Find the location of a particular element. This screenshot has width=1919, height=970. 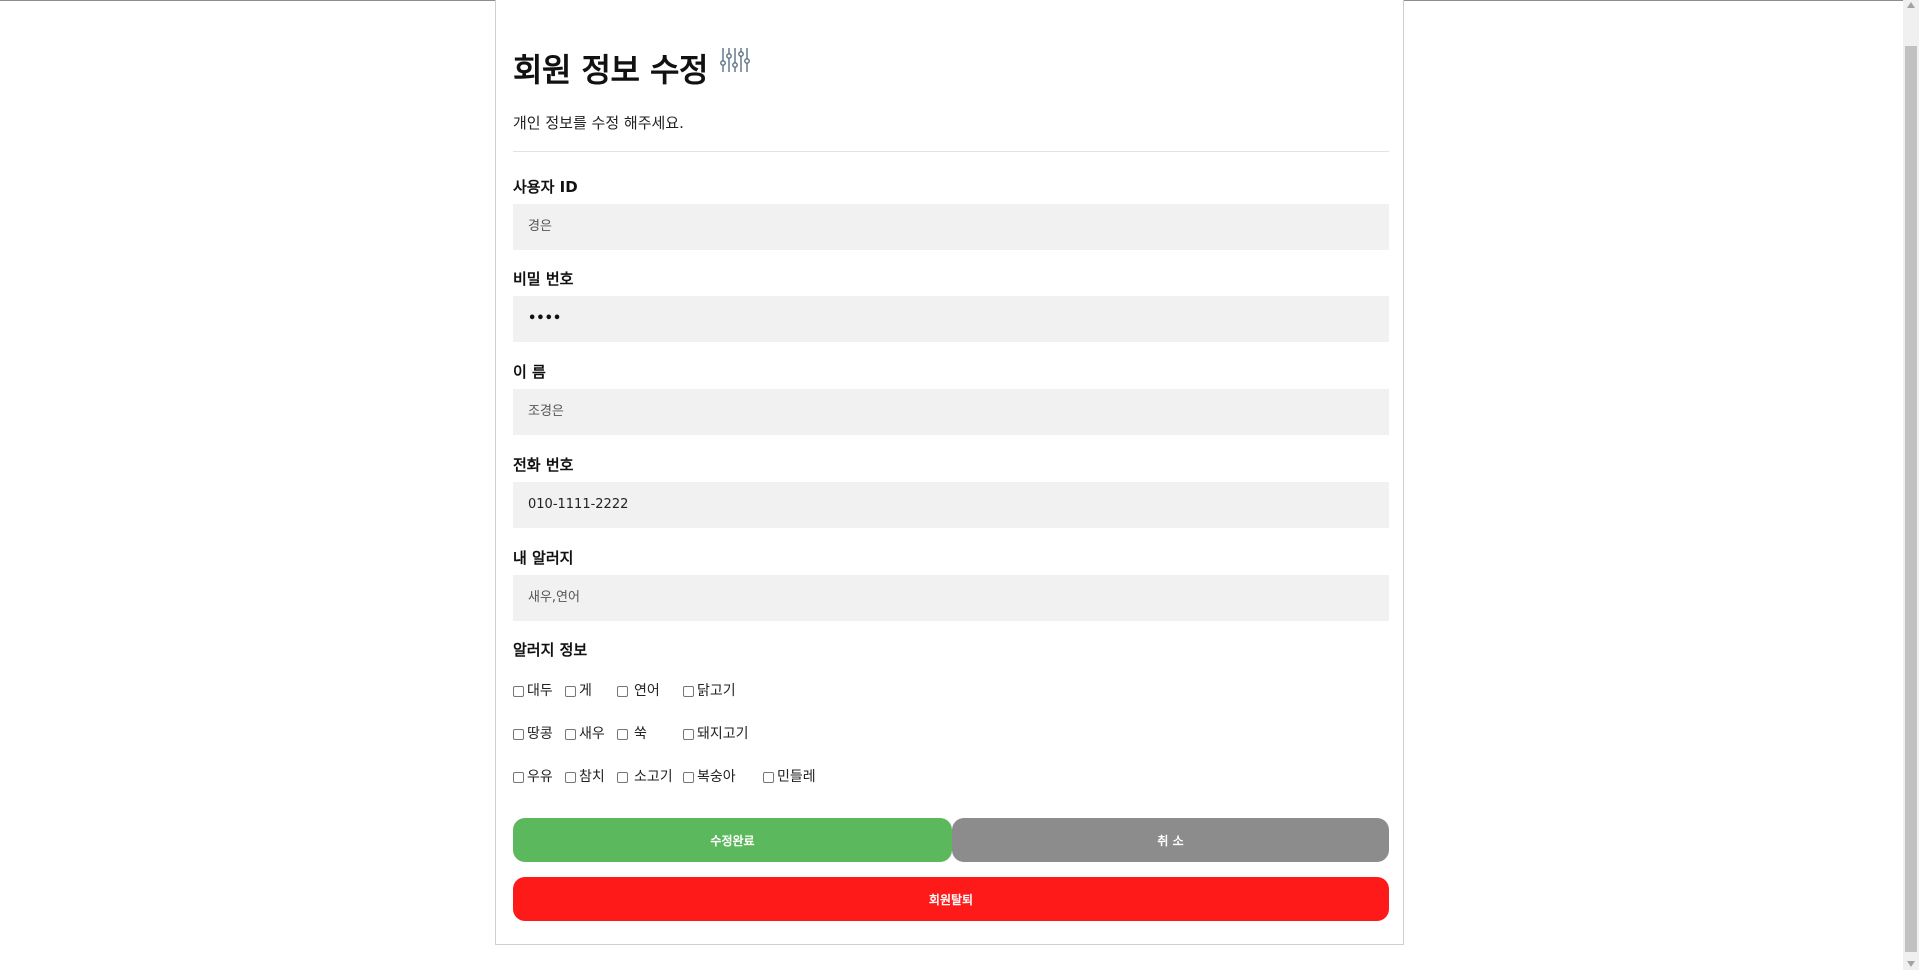

password-field: •••• is located at coordinates (951, 319).